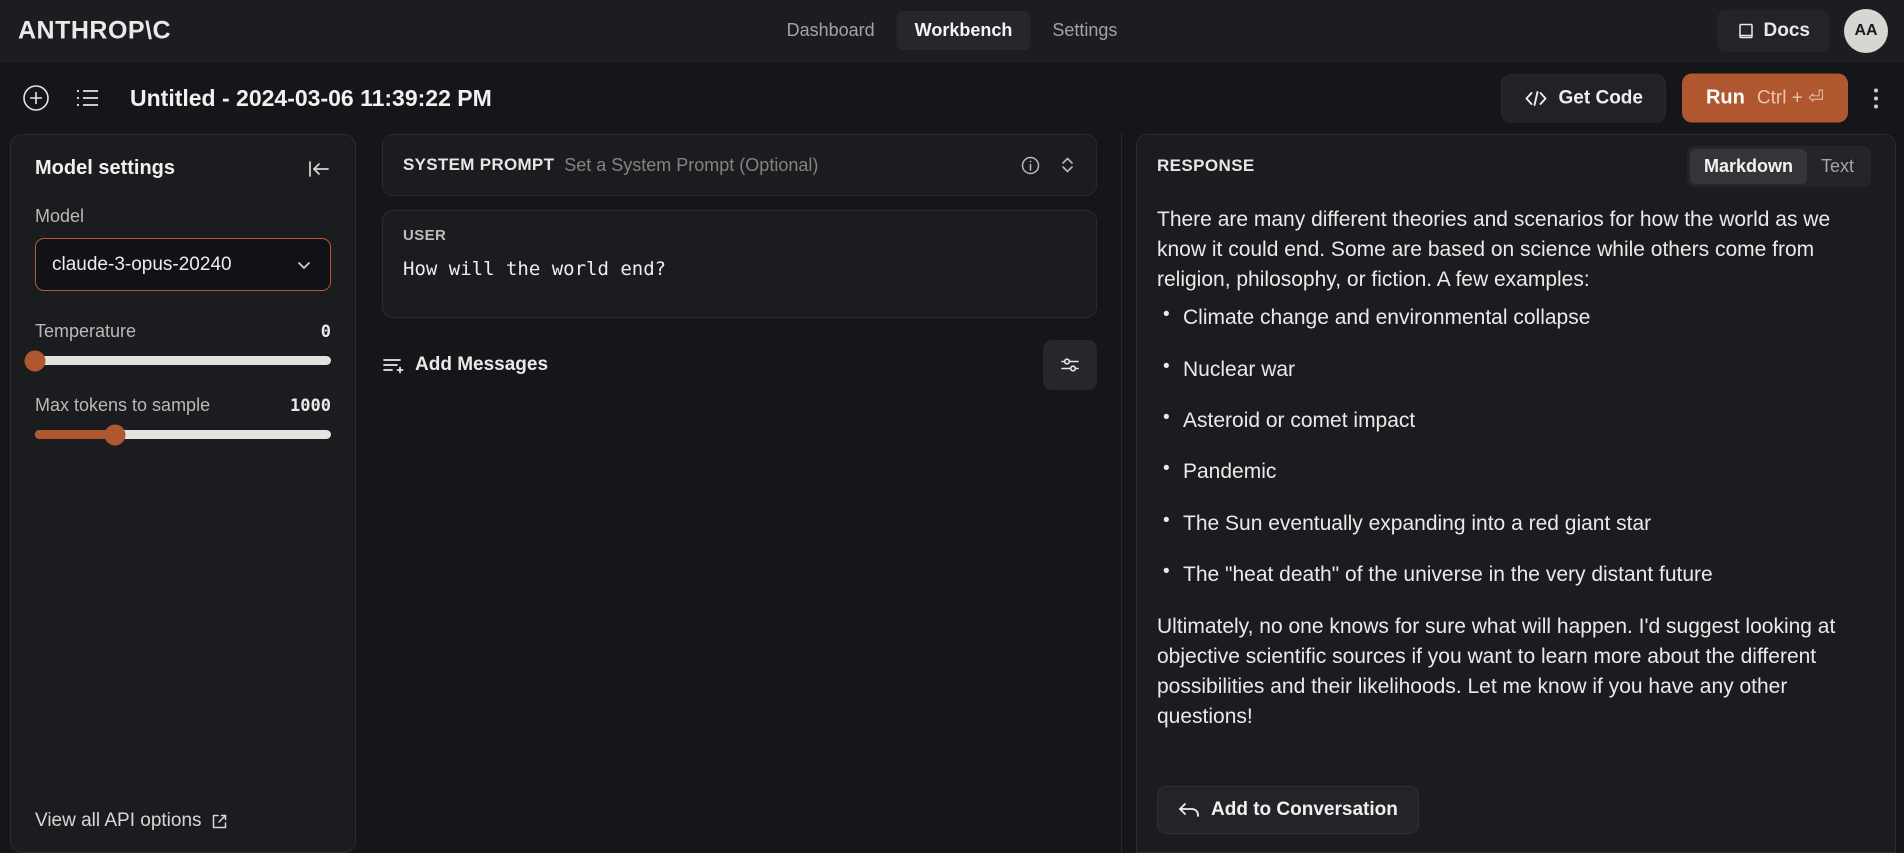 This screenshot has width=1904, height=853. I want to click on docs-label: Docs, so click(1786, 30).